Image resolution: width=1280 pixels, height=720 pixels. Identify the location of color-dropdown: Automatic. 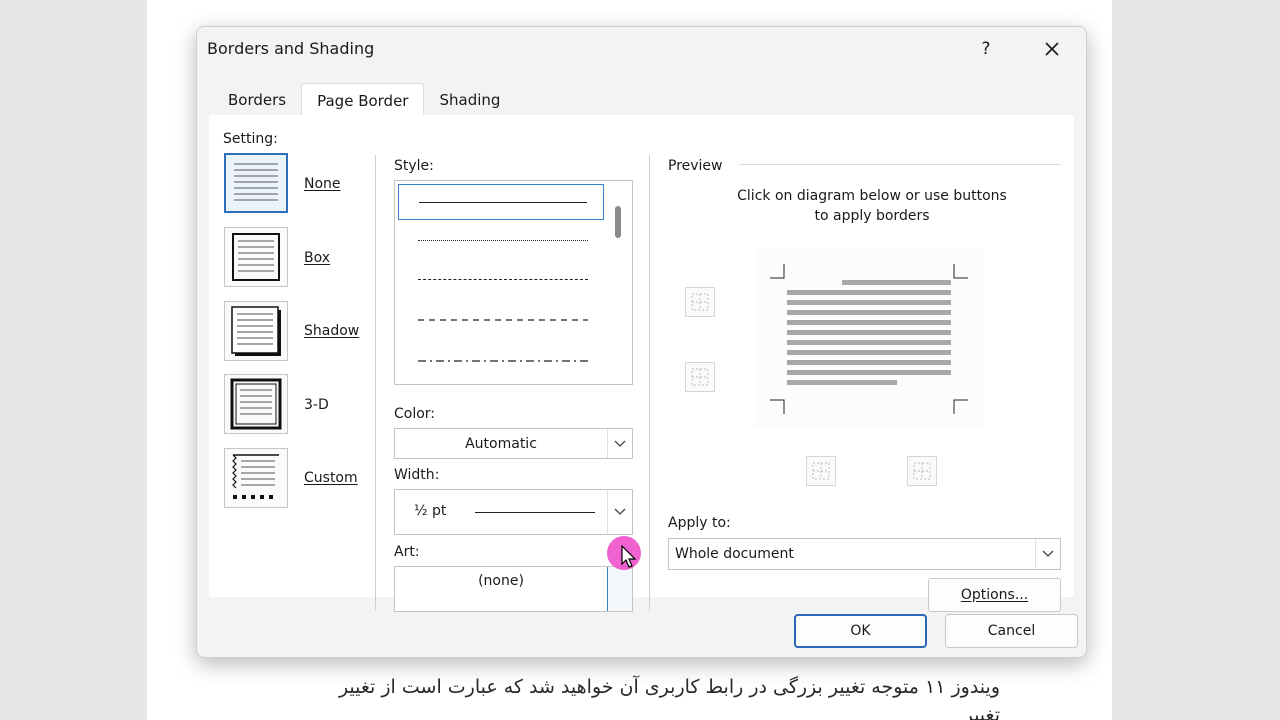
(513, 443).